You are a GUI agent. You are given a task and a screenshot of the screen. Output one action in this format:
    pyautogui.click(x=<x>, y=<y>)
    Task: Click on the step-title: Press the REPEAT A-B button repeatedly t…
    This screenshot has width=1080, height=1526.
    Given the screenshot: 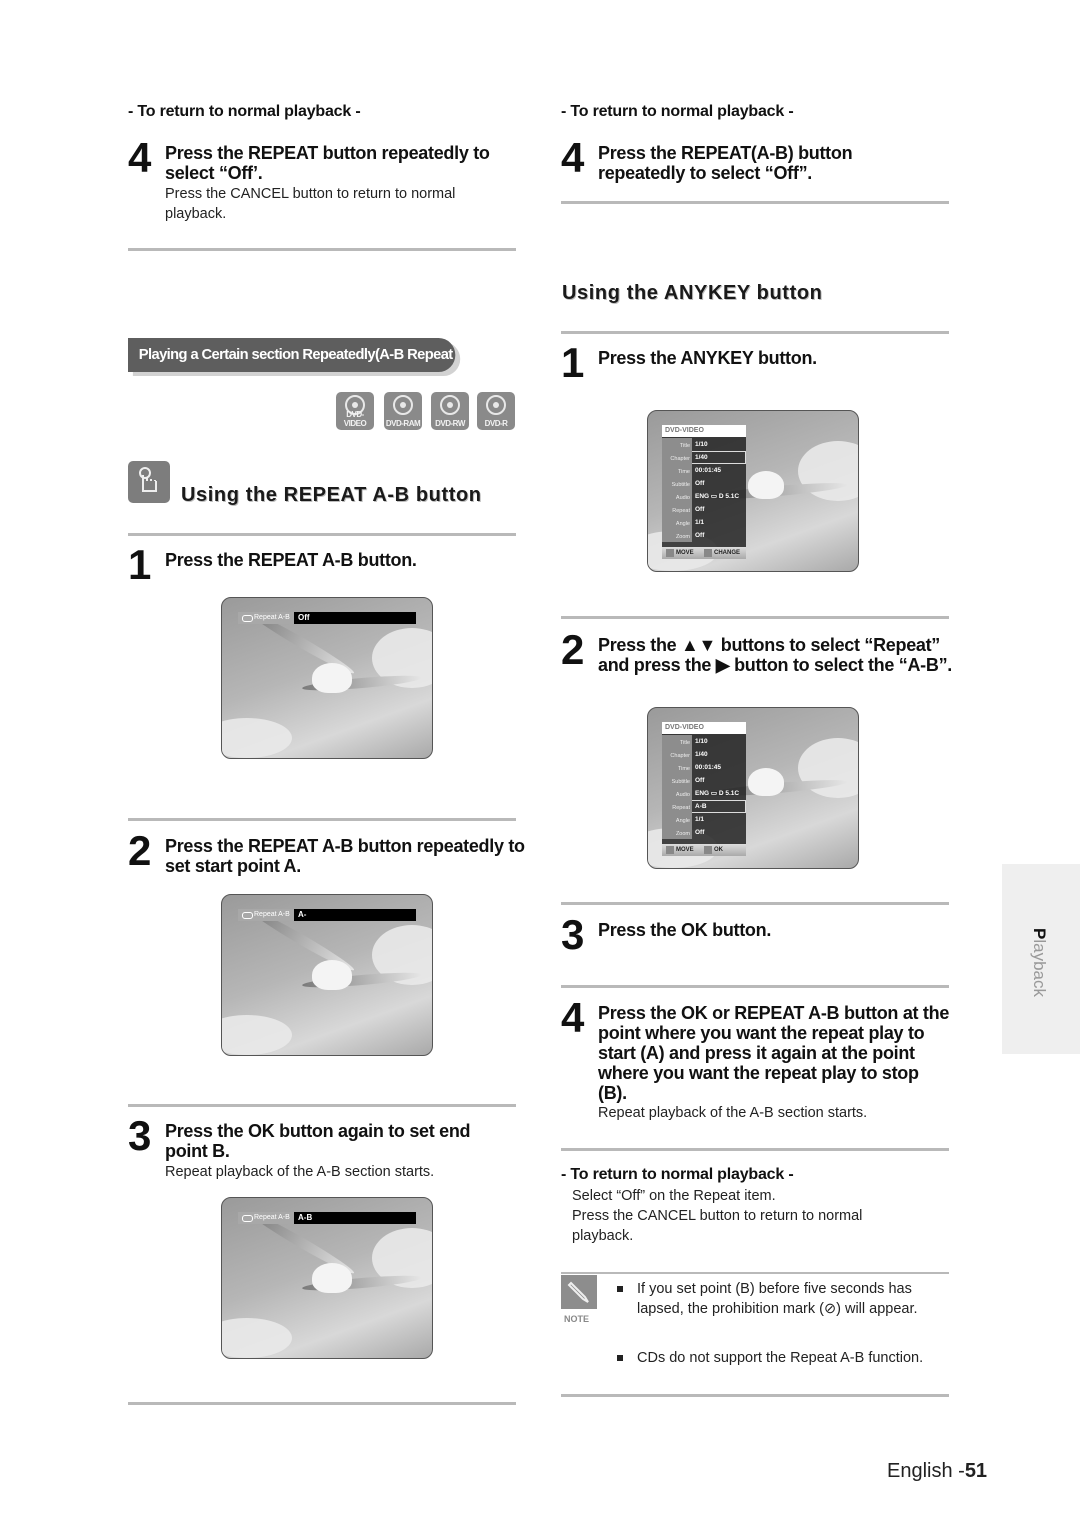 What is the action you would take?
    pyautogui.click(x=345, y=856)
    